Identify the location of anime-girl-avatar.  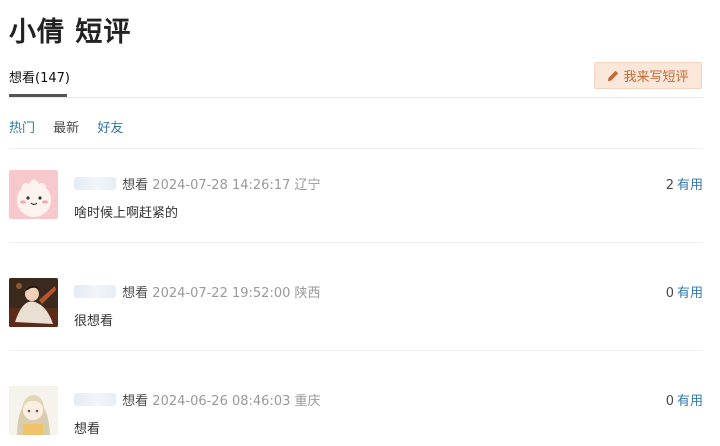
(33, 410).